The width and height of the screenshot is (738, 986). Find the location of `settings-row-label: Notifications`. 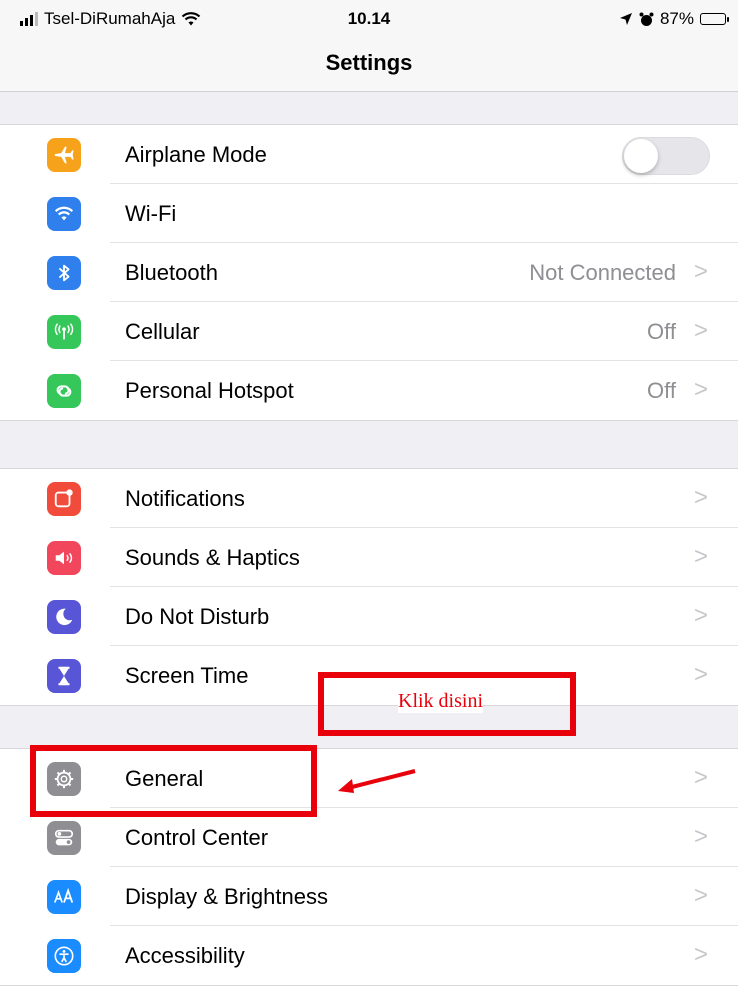

settings-row-label: Notifications is located at coordinates (185, 498).